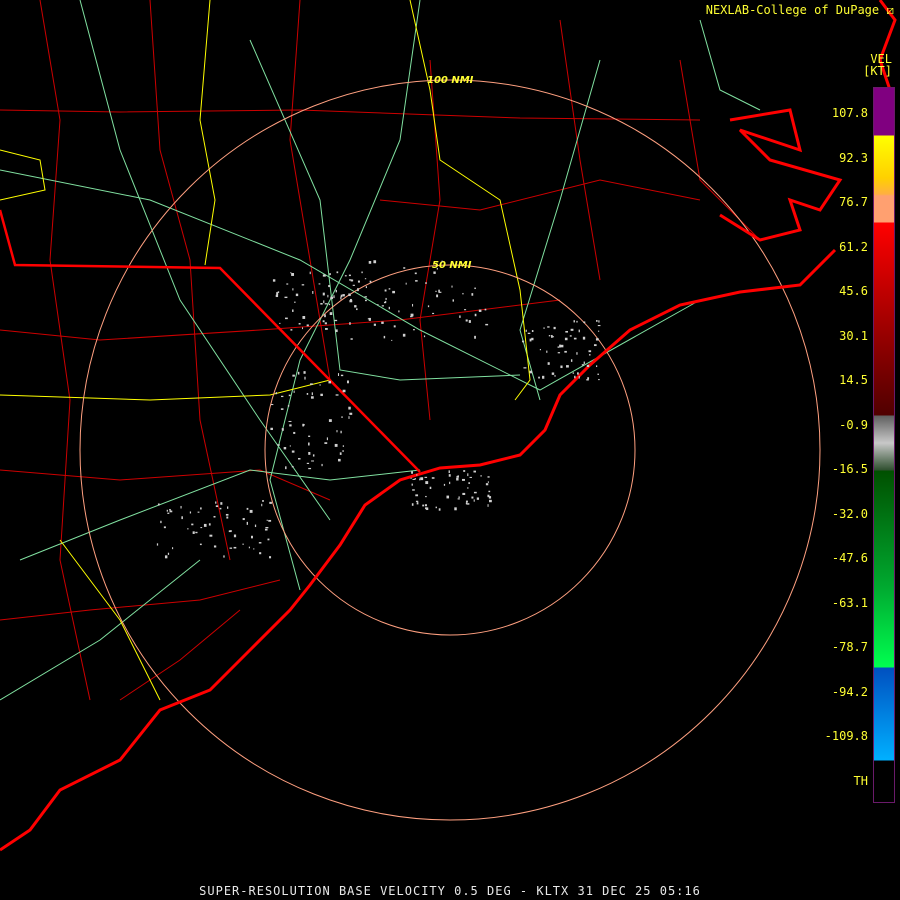 This screenshot has width=900, height=900. Describe the element at coordinates (450, 80) in the screenshot. I see `range-ring-100-label: 100 NMI` at that location.